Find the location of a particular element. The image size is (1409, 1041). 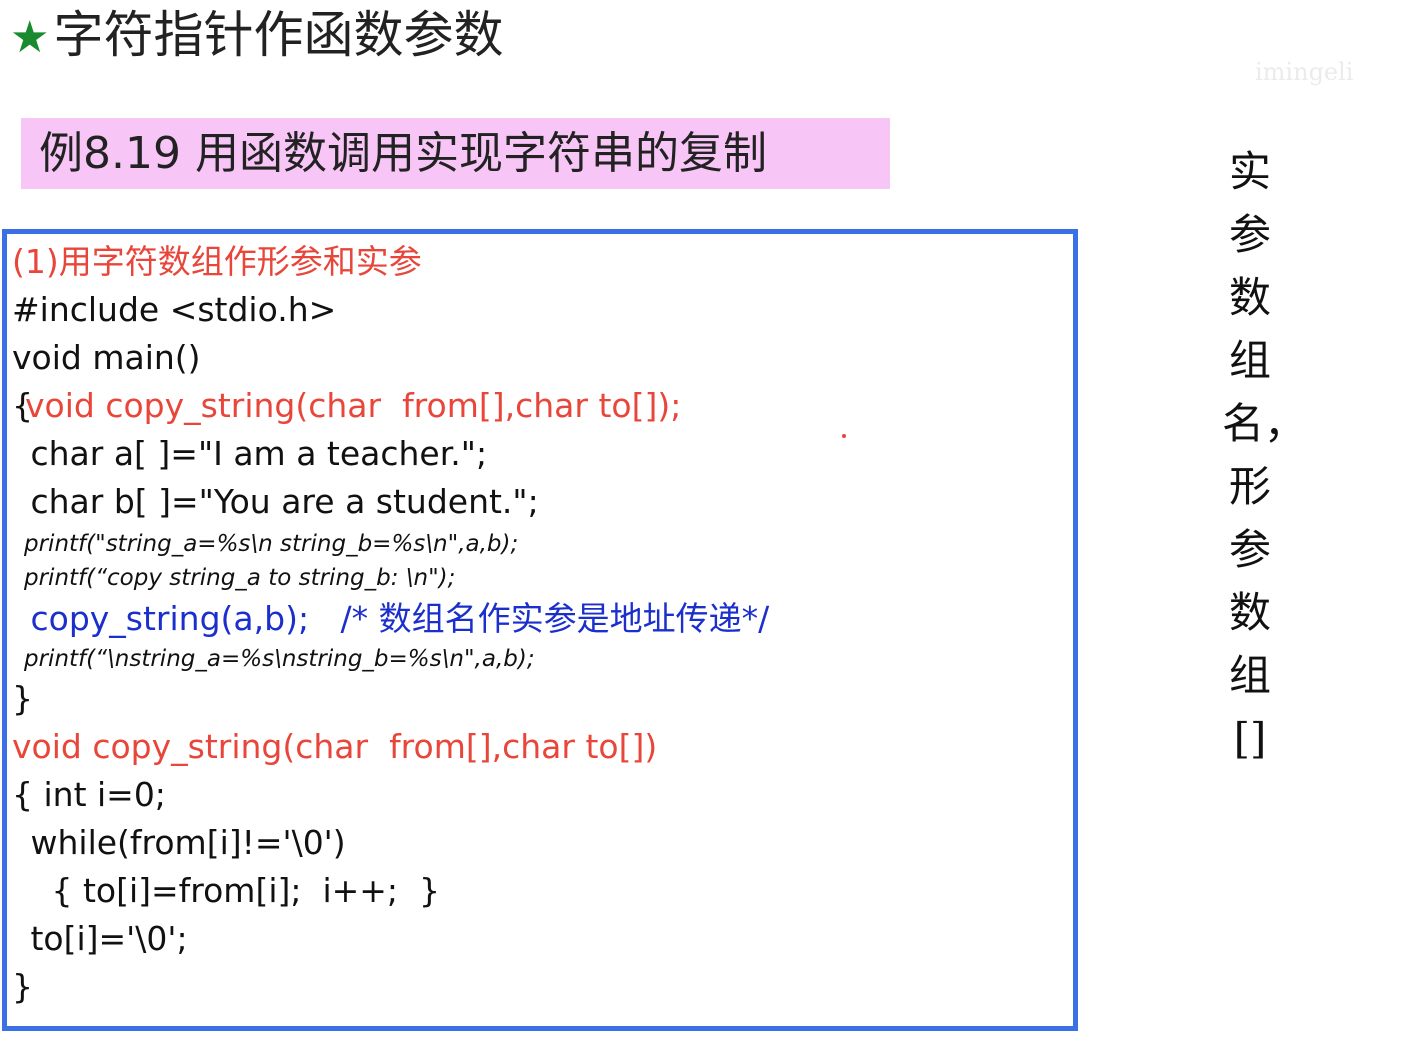

code-heading: (1)用字符数组作形参和实参 is located at coordinates (217, 261).